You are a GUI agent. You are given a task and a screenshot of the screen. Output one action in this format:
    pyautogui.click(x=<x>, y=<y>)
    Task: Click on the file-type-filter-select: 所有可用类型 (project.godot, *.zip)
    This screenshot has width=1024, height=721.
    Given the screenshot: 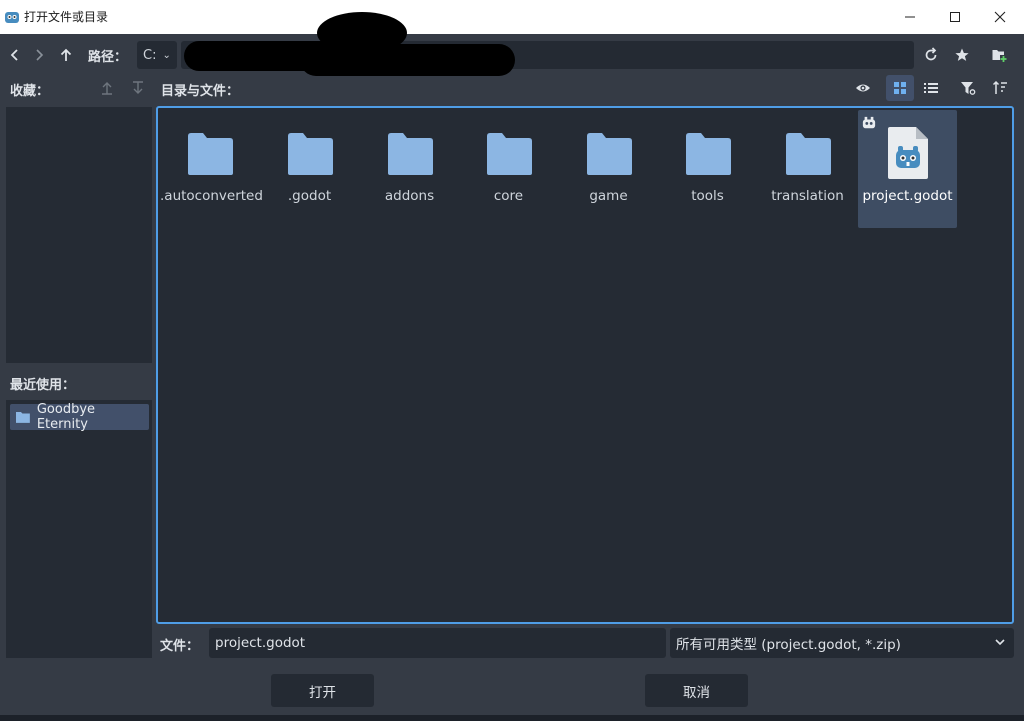 What is the action you would take?
    pyautogui.click(x=842, y=643)
    